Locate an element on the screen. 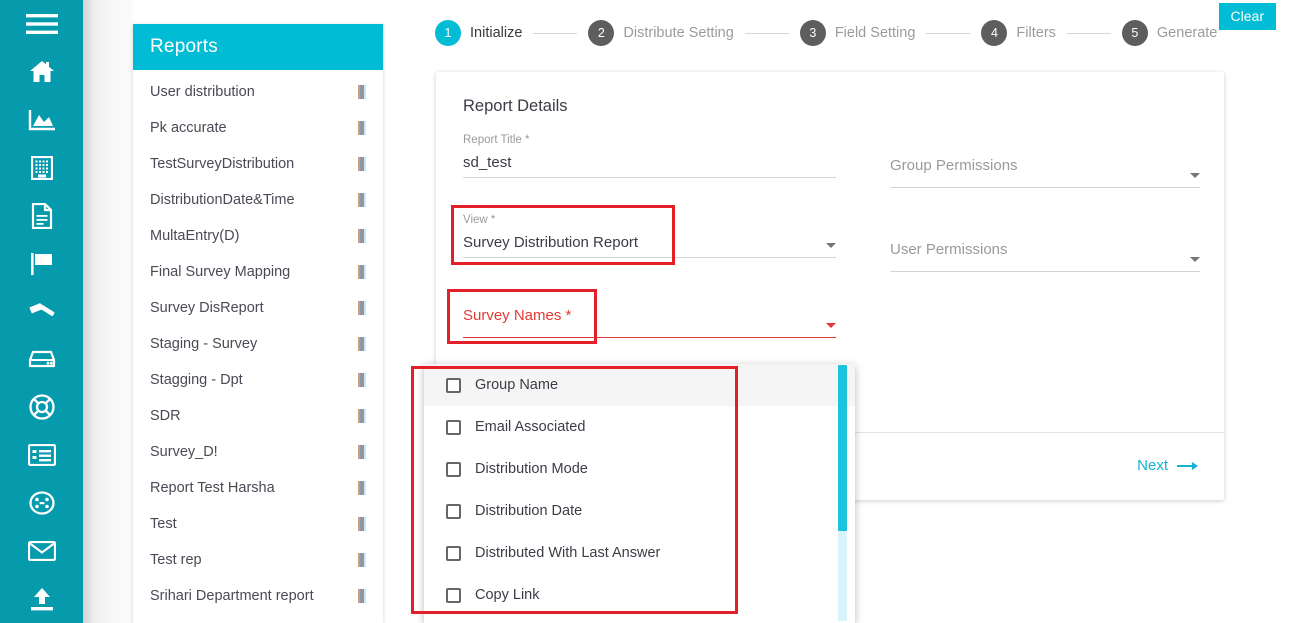 This screenshot has height=623, width=1289. report-list-item: Test rep is located at coordinates (258, 560).